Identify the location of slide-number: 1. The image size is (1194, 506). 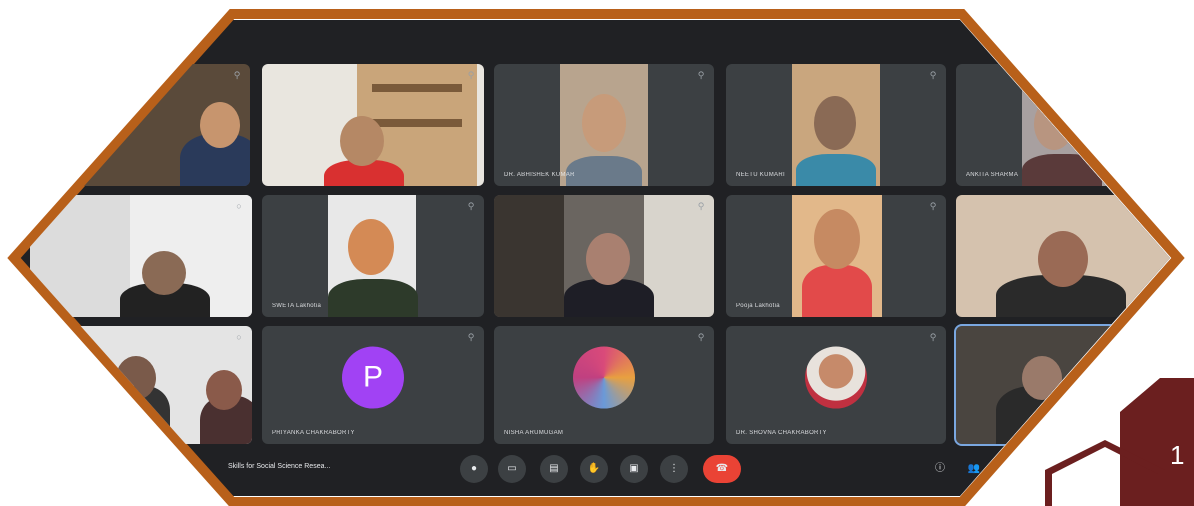
(1177, 455).